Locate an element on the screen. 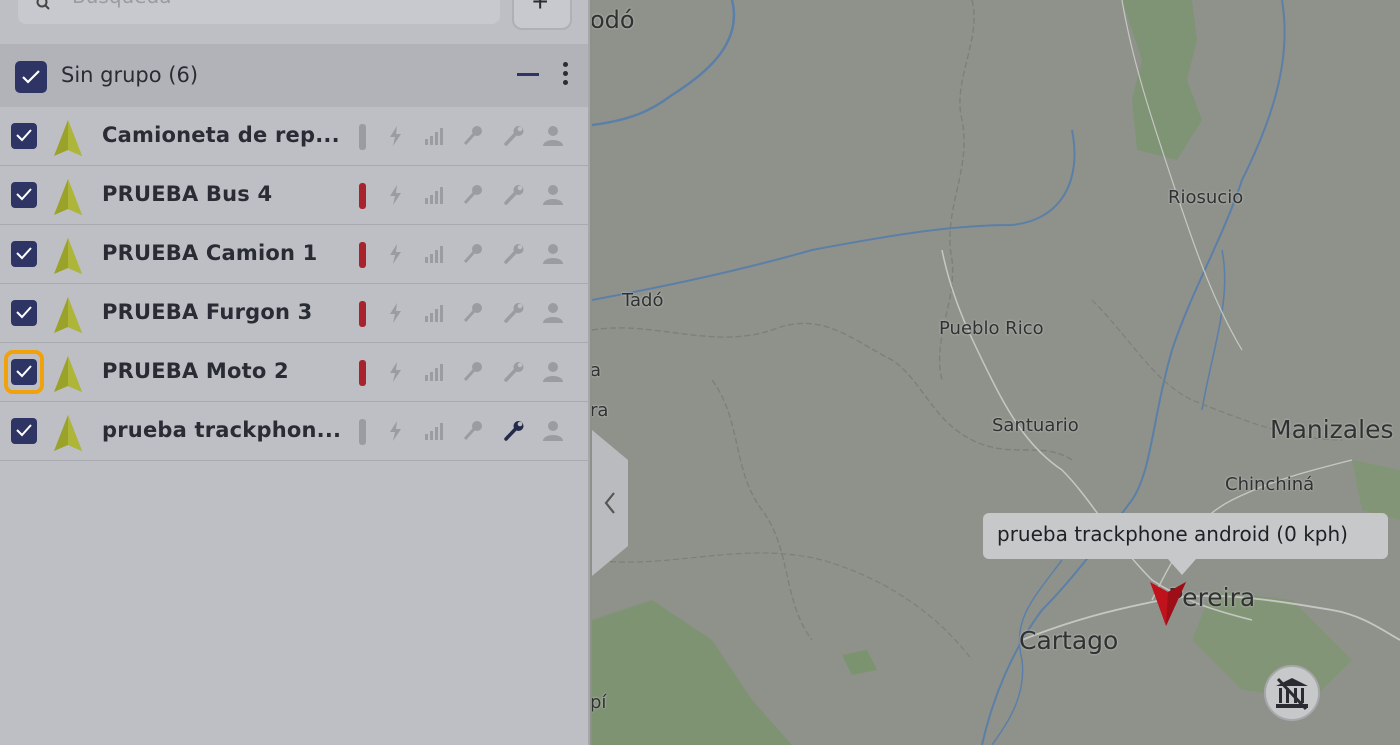  search-input is located at coordinates (282, 4).